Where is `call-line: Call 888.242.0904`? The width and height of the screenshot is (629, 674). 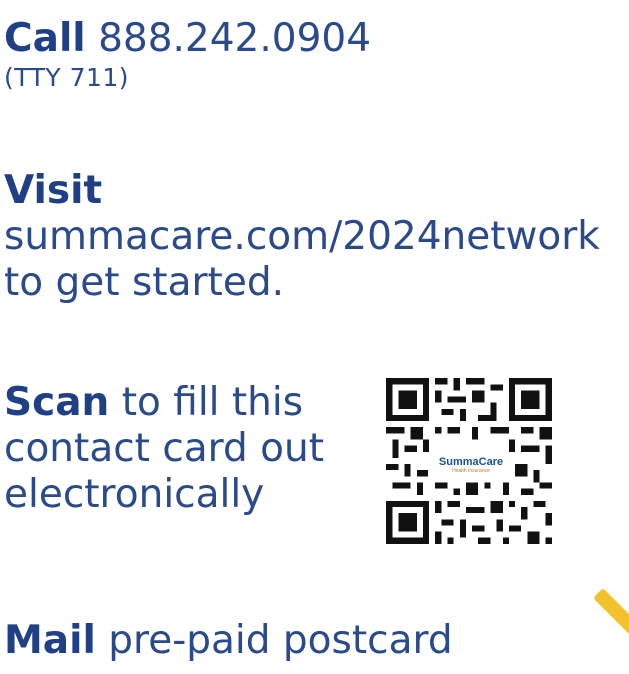
call-line: Call 888.242.0904 is located at coordinates (187, 39).